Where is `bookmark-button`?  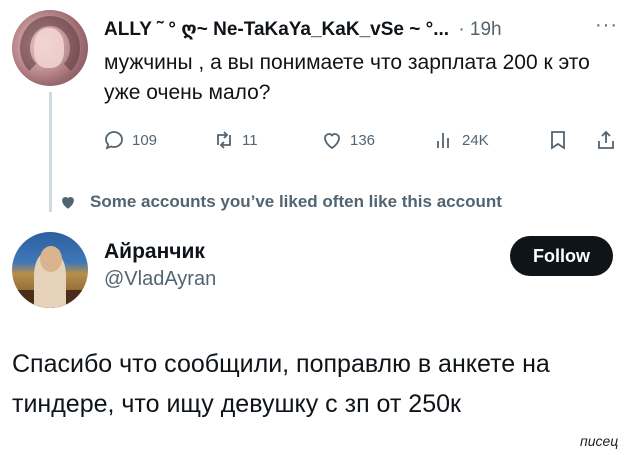
bookmark-button is located at coordinates (558, 140).